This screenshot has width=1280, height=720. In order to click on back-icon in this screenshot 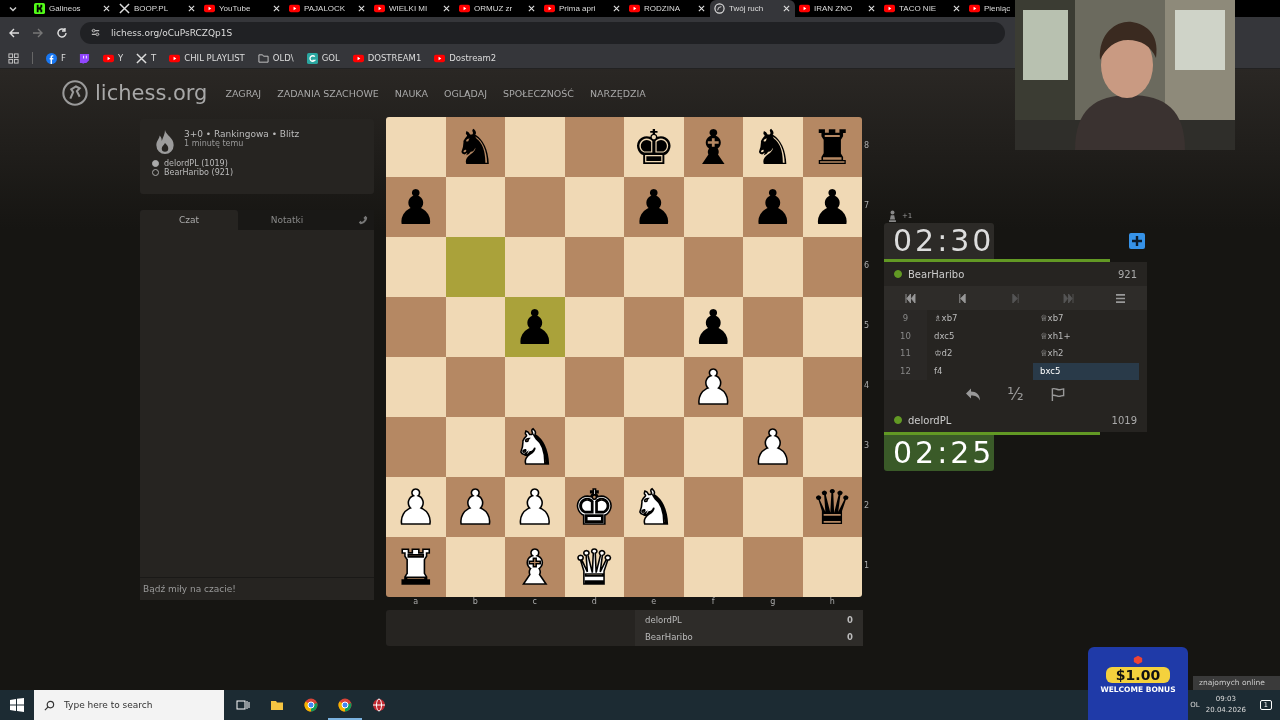, I will do `click(14, 32)`.